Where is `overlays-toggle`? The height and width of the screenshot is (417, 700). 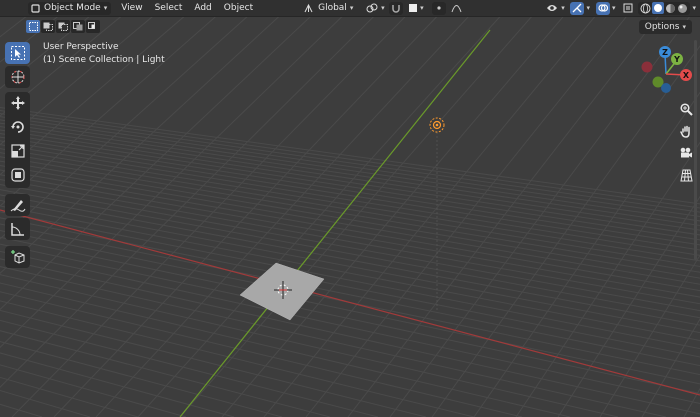
overlays-toggle is located at coordinates (602, 8).